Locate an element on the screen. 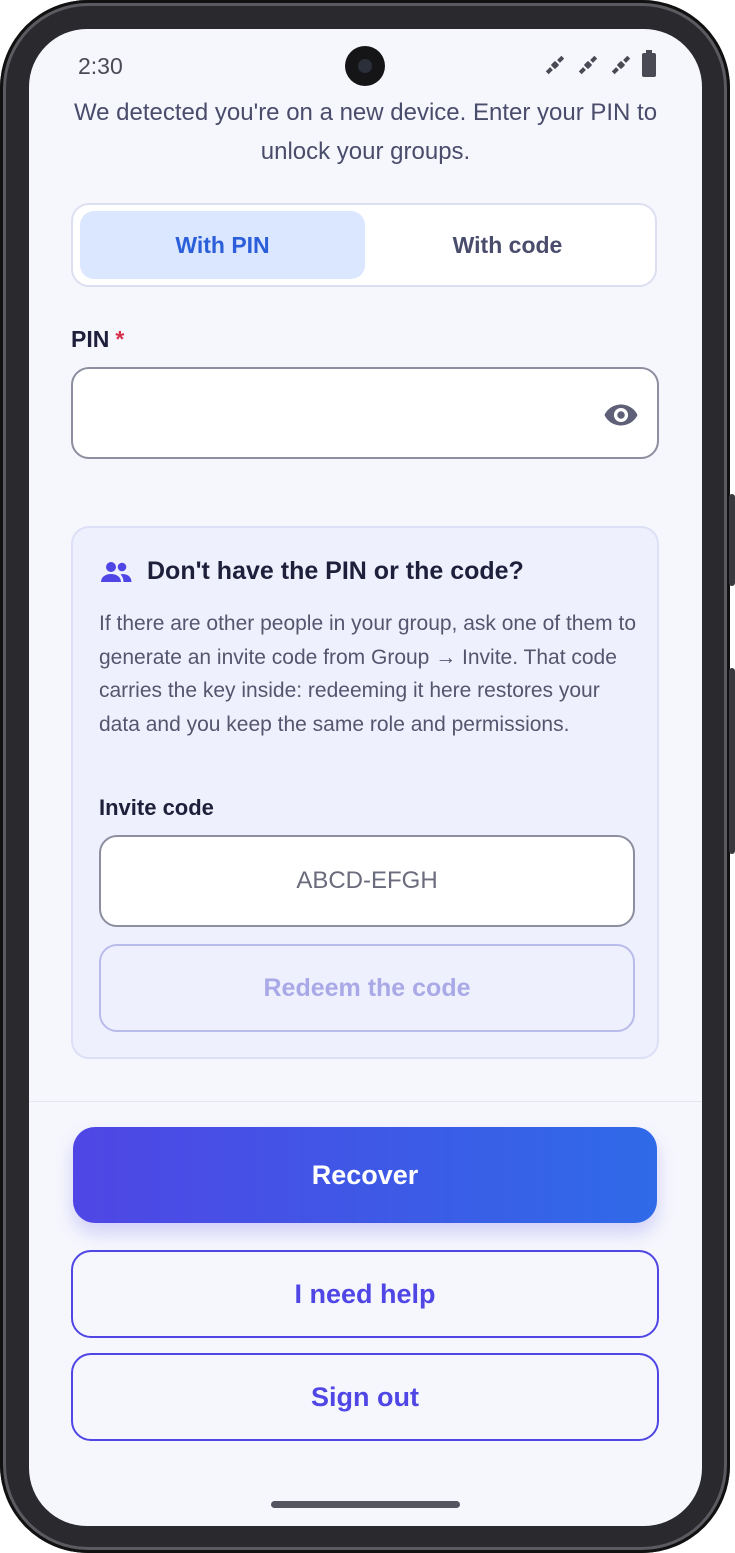 This screenshot has height=1553, width=735. recovery-method-tabs: With PIN With code is located at coordinates (364, 245).